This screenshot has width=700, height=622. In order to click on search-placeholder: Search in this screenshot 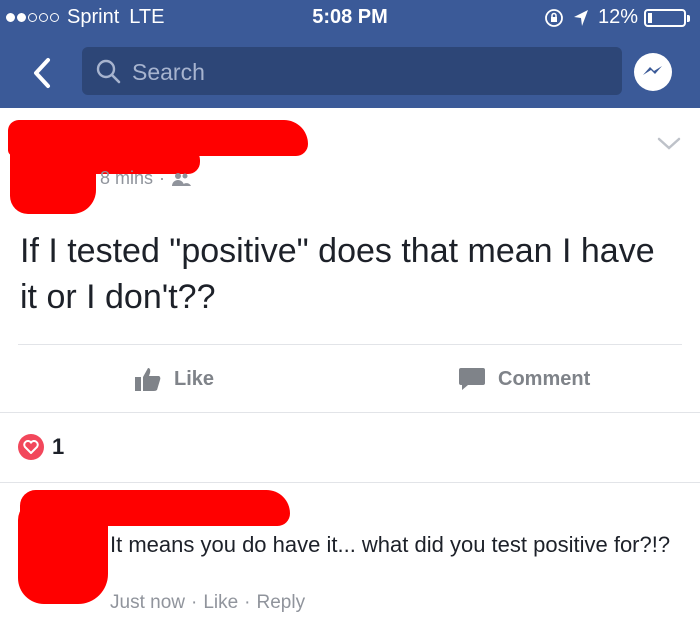, I will do `click(168, 72)`.